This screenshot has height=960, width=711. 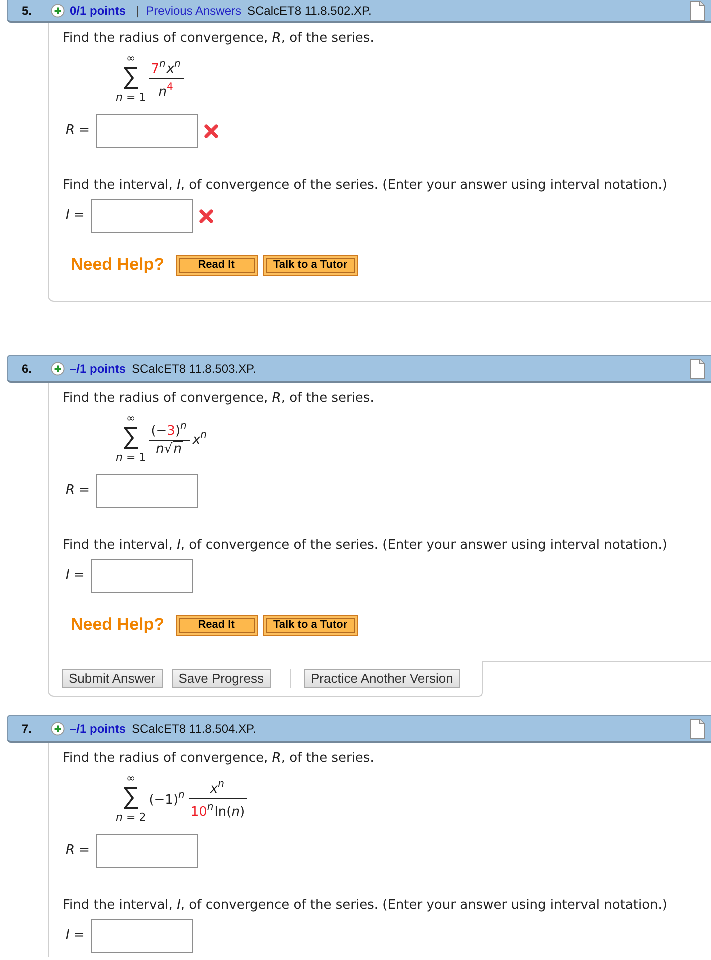 What do you see at coordinates (155, 69) in the screenshot?
I see `math-text: 7` at bounding box center [155, 69].